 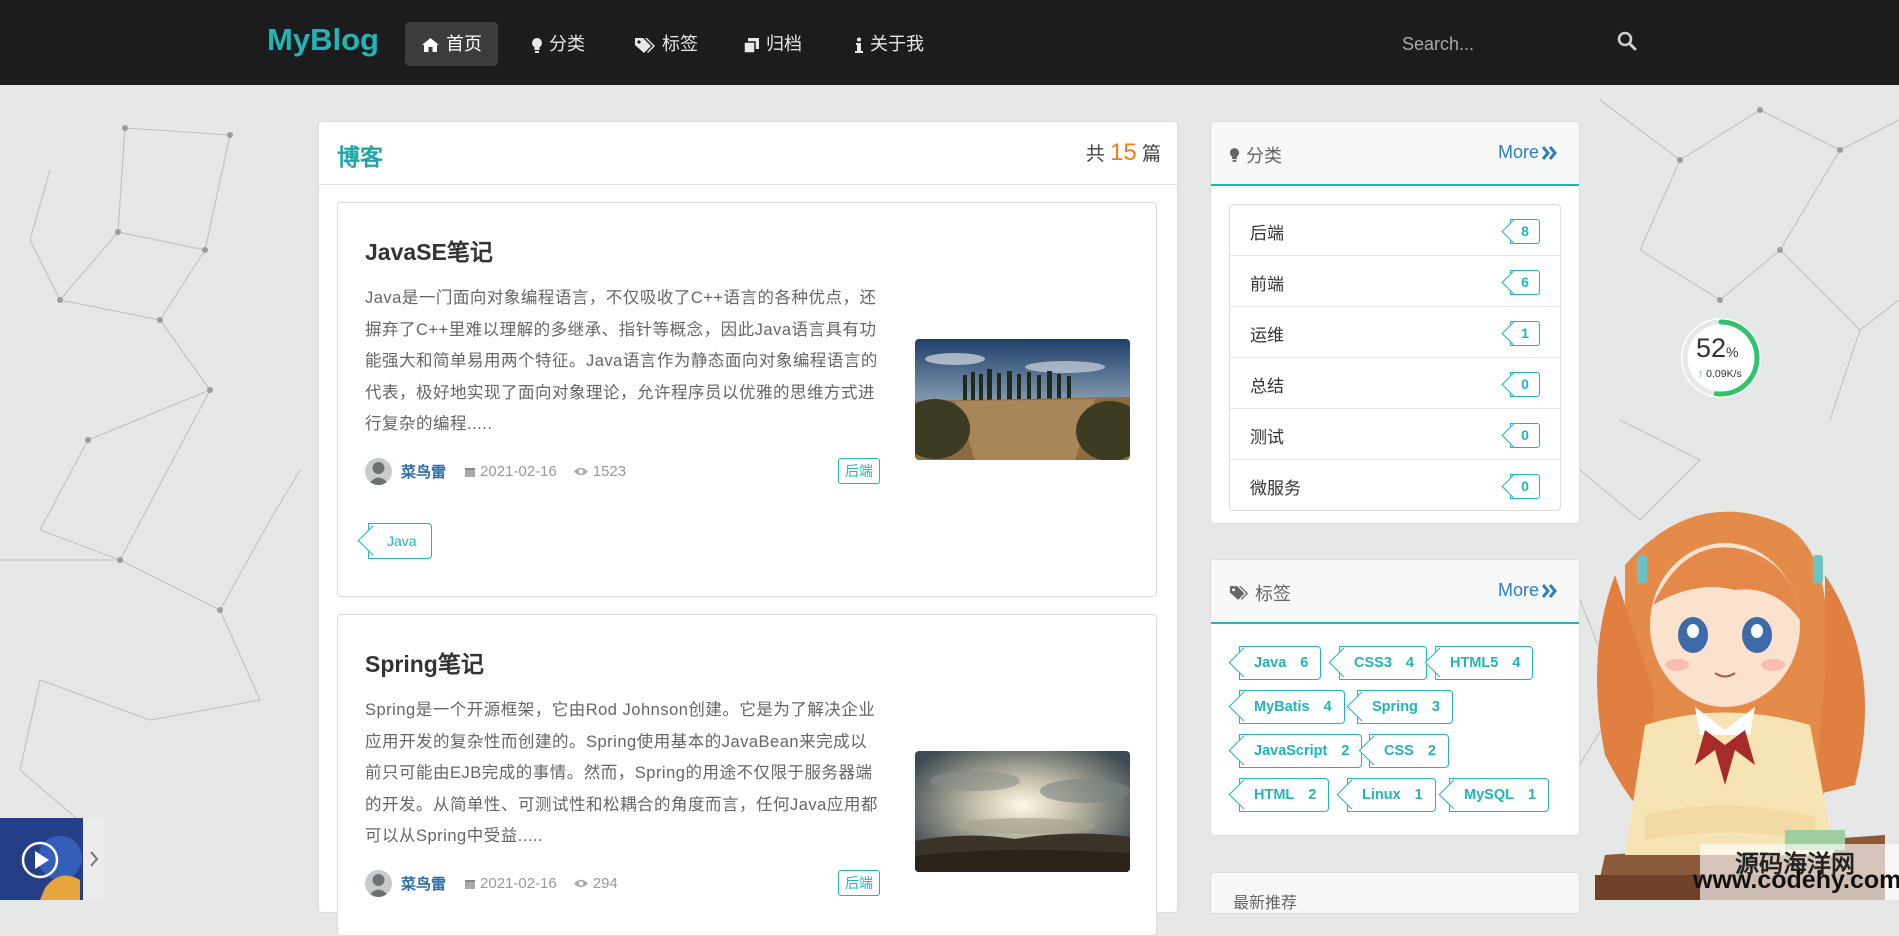 I want to click on tag-item: MyBatis 4, so click(x=1292, y=707).